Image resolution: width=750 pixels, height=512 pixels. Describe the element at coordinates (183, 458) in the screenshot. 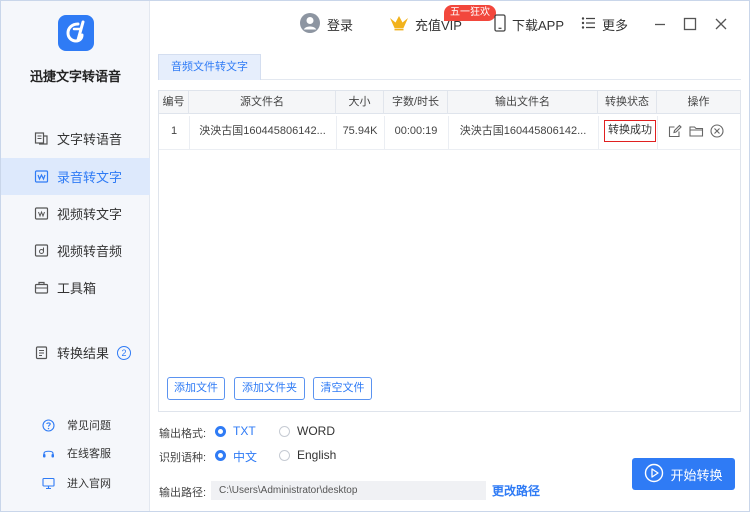

I see `language-label: 识别语种:` at that location.